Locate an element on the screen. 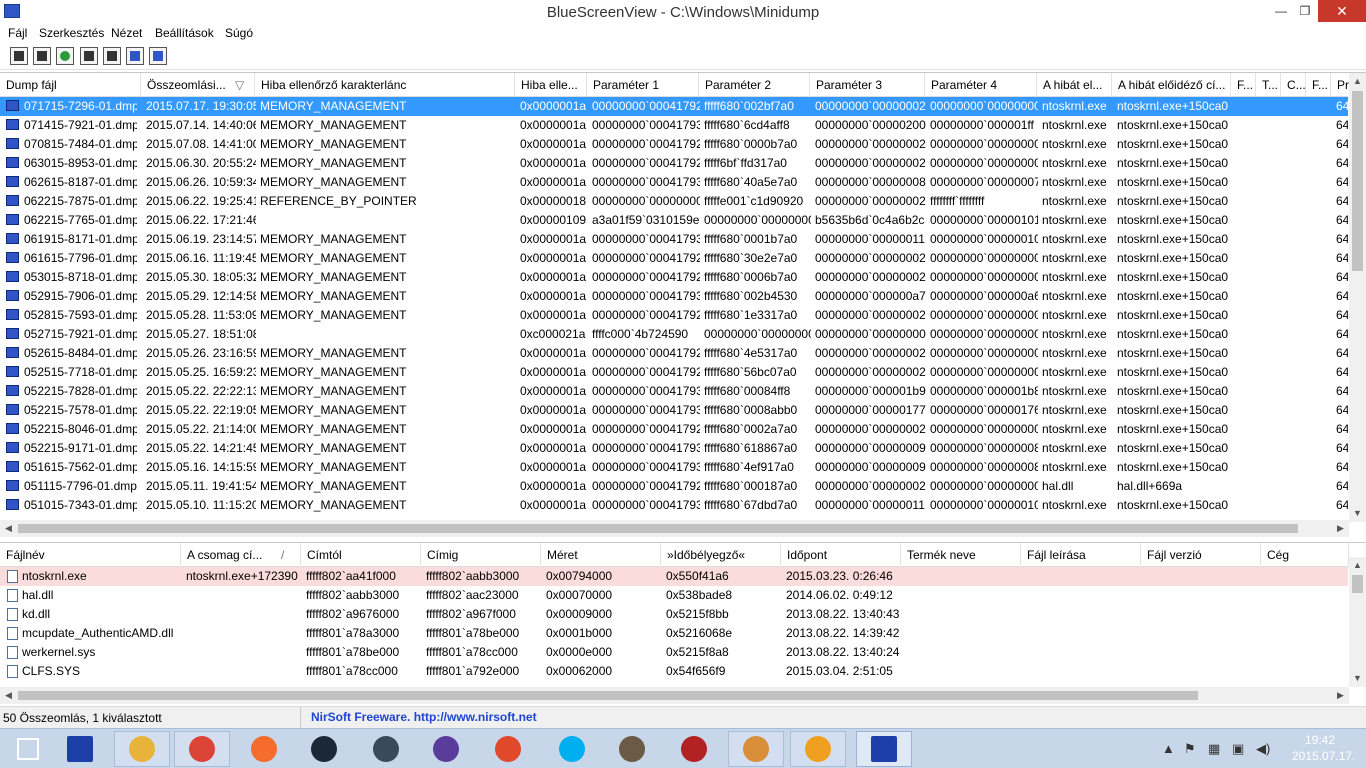 The image size is (1366, 768). steam-icon is located at coordinates (324, 749).